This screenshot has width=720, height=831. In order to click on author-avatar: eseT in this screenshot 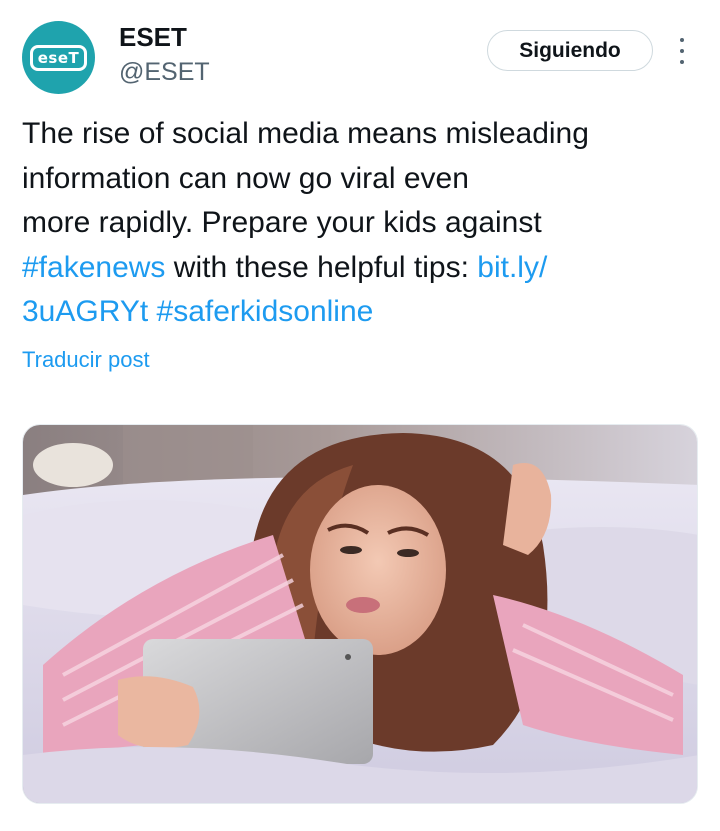, I will do `click(58, 57)`.